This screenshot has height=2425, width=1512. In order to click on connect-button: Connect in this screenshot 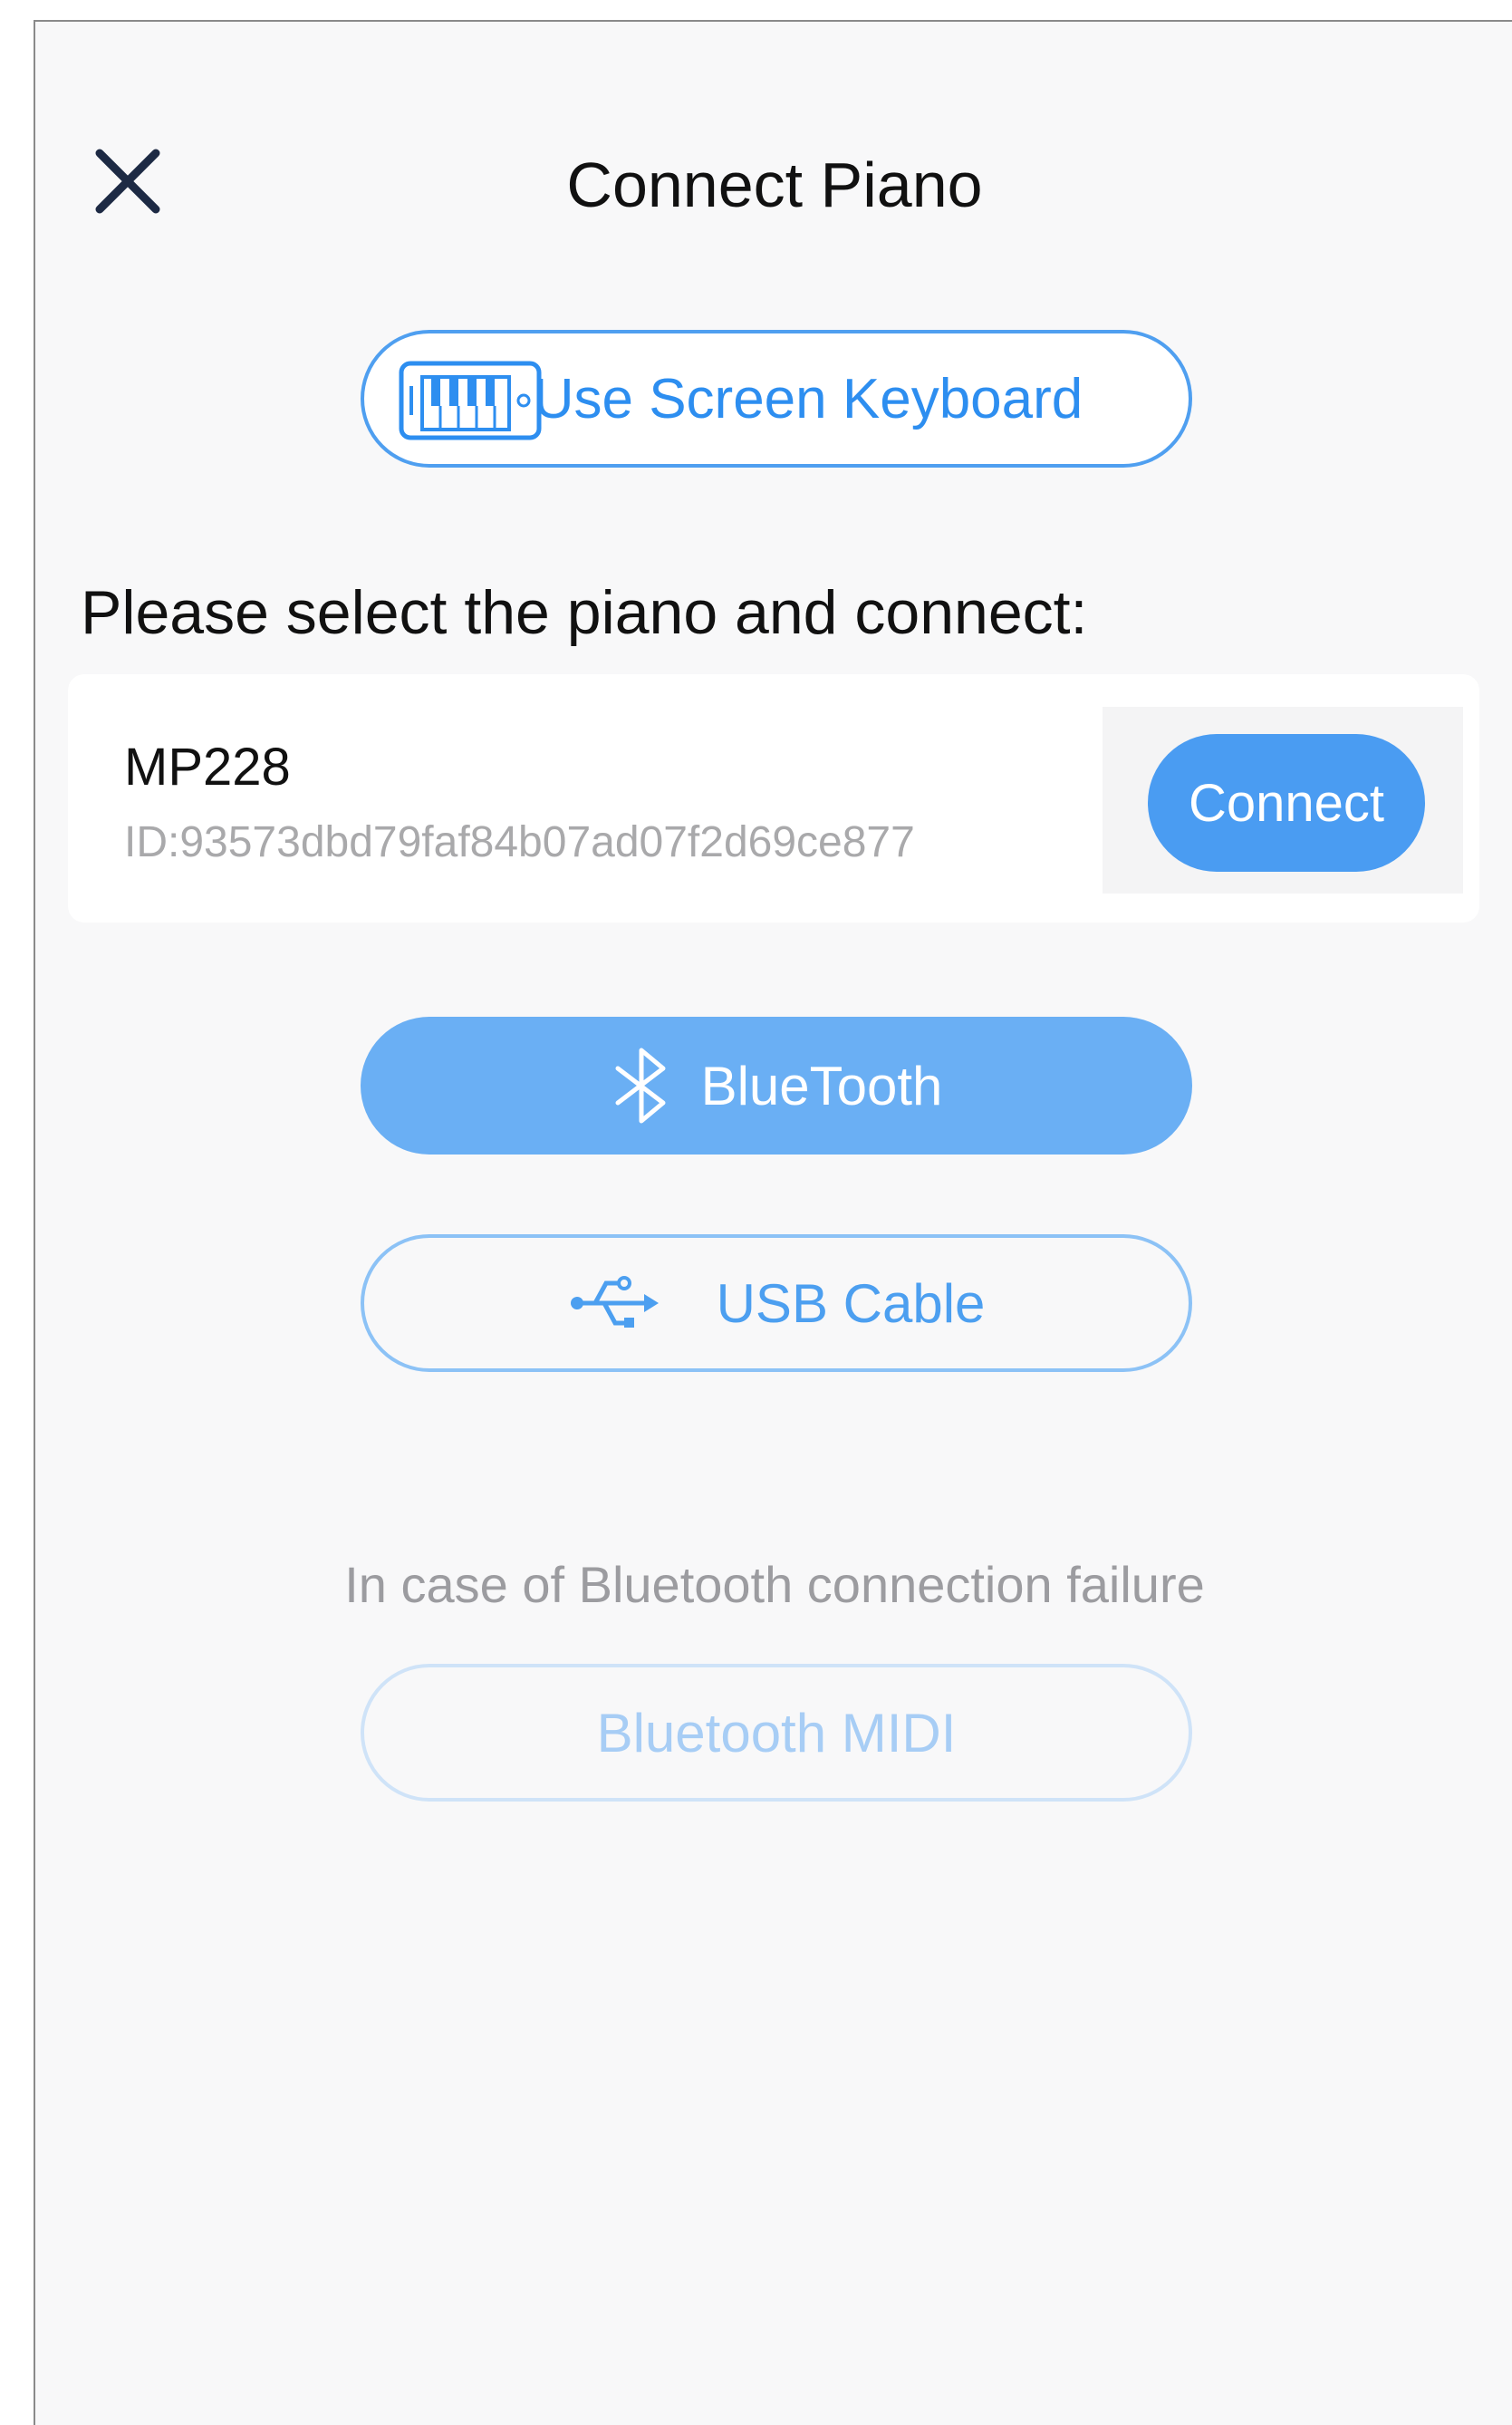, I will do `click(1286, 803)`.